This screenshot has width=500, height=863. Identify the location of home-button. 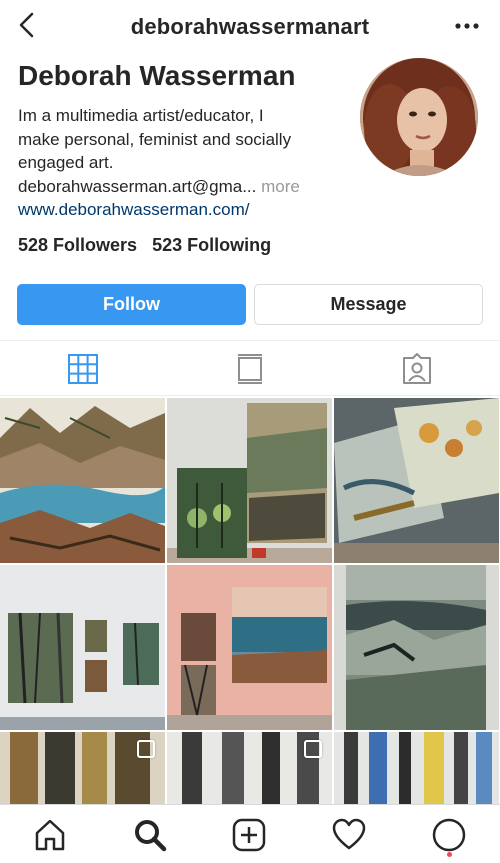
(50, 835).